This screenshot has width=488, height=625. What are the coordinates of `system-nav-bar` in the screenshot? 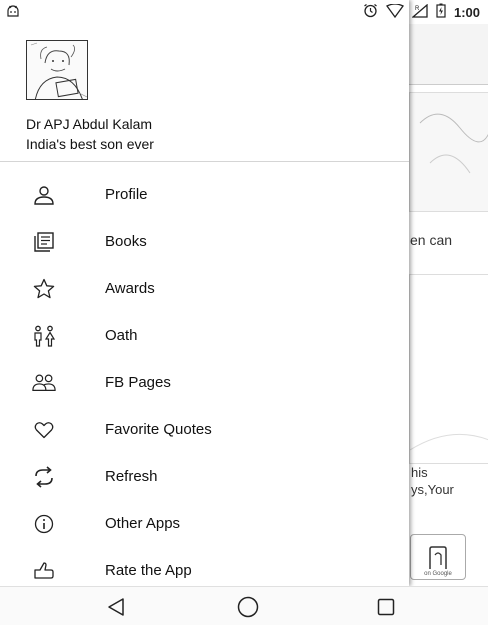 It's located at (244, 605).